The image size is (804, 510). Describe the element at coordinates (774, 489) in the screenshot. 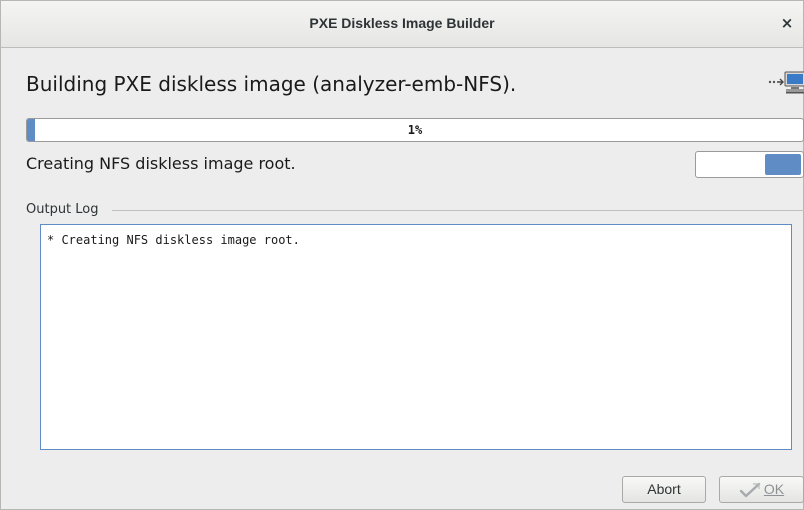

I see `ok-button-label: OK` at that location.